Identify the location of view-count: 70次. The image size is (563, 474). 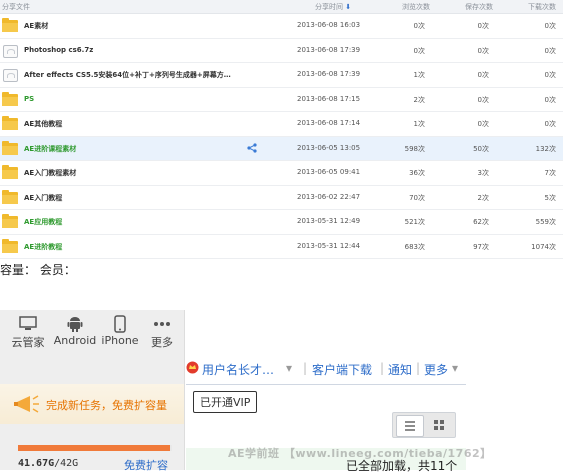
(417, 197).